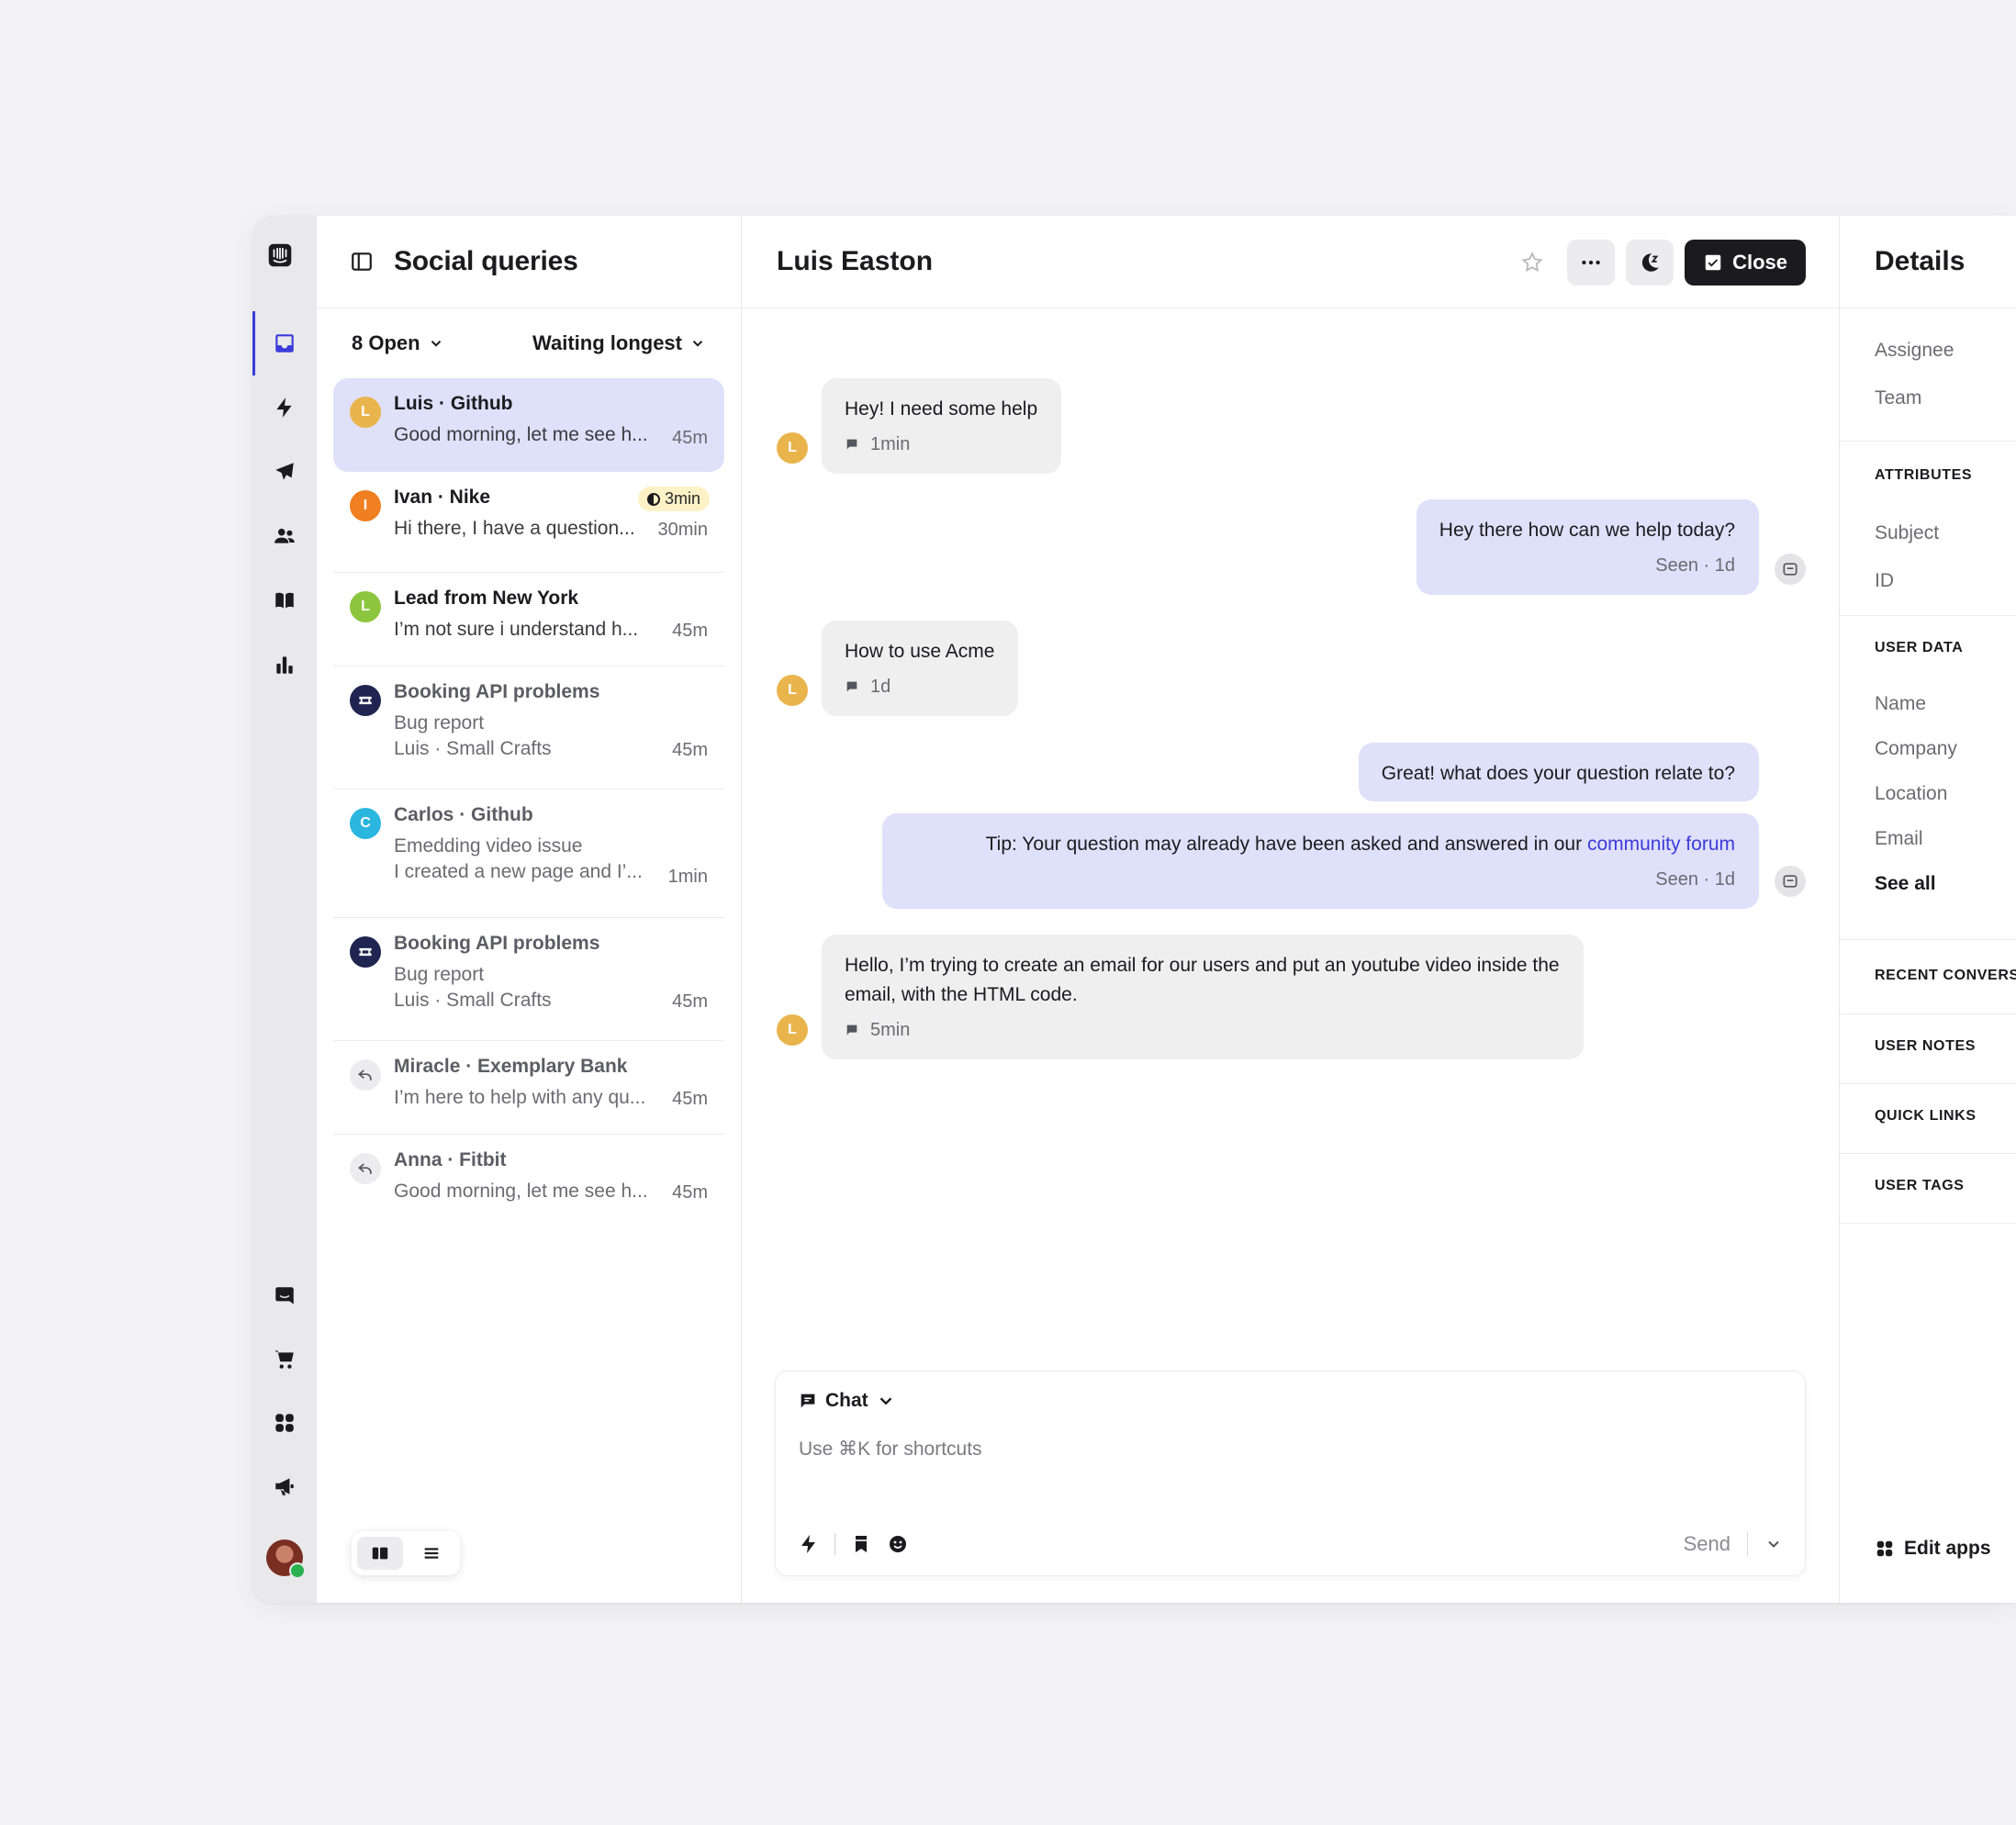  I want to click on composer-mode-label: Chat, so click(846, 1401).